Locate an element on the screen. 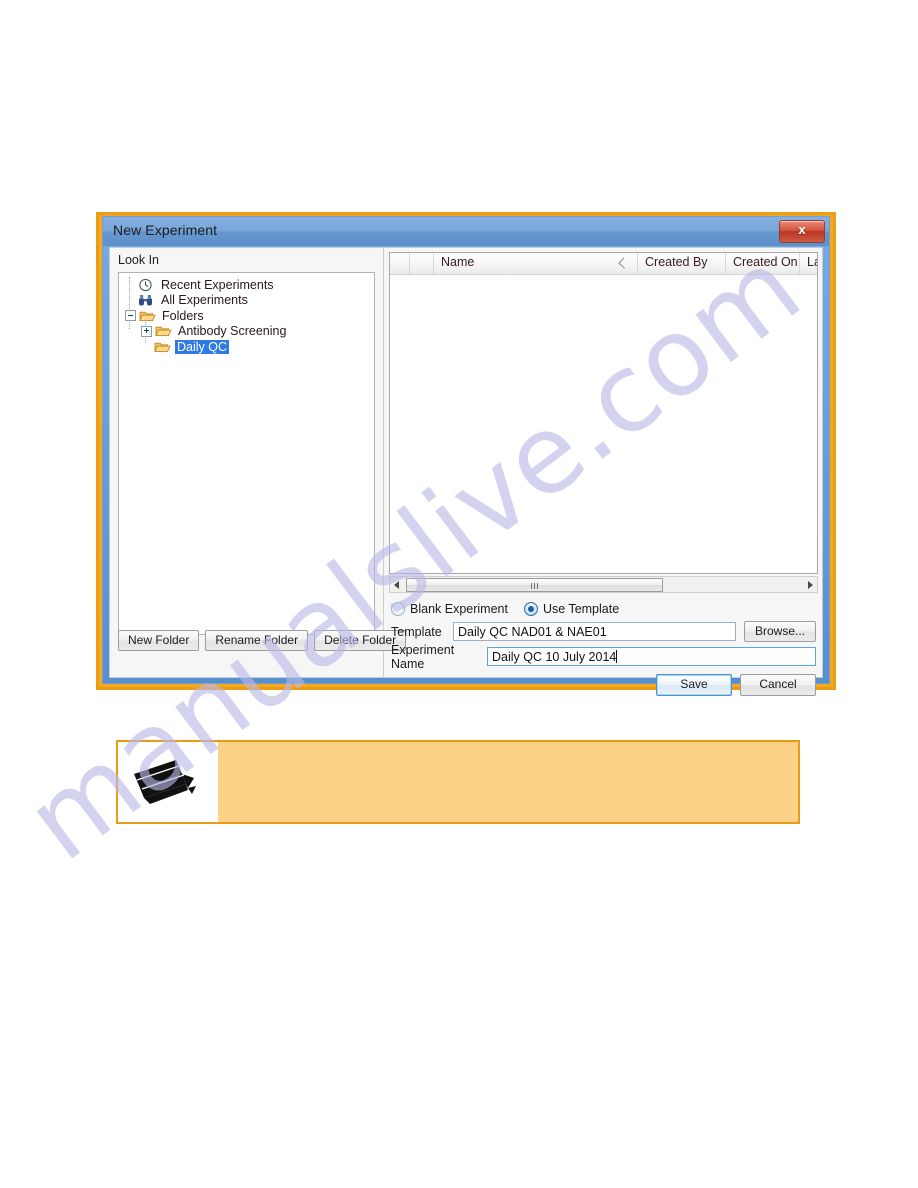 The image size is (918, 1188). tree-item-label: Folders is located at coordinates (183, 315).